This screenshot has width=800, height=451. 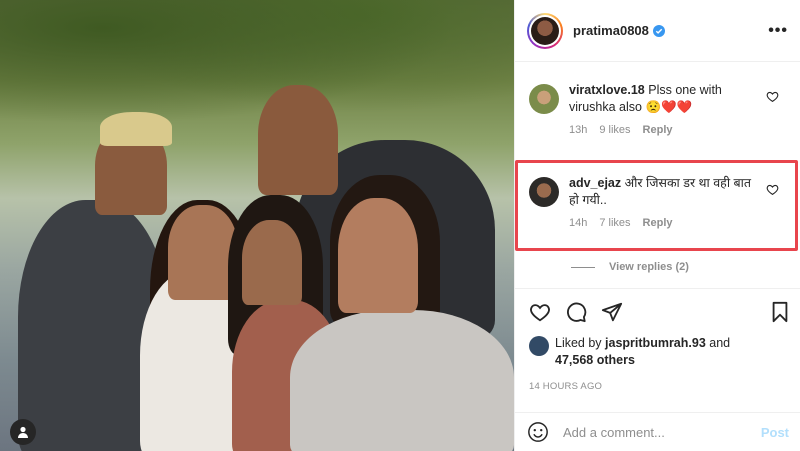 What do you see at coordinates (544, 99) in the screenshot?
I see `comment-avatar` at bounding box center [544, 99].